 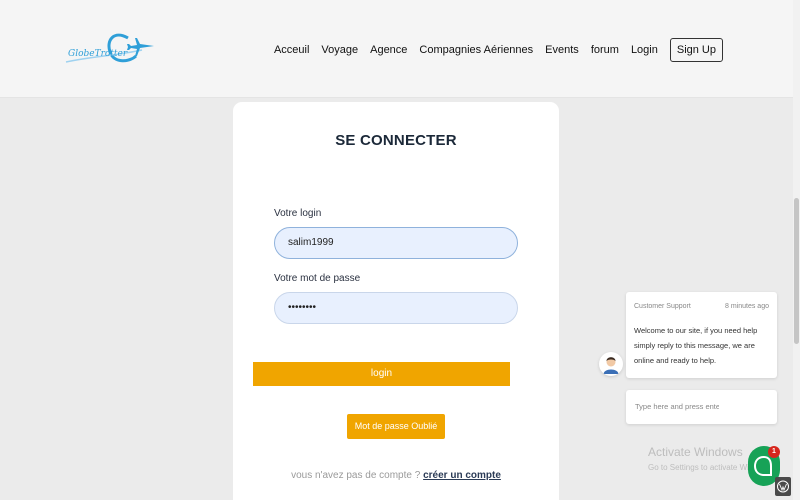 I want to click on nav-acceuil: Acceuil, so click(x=291, y=50).